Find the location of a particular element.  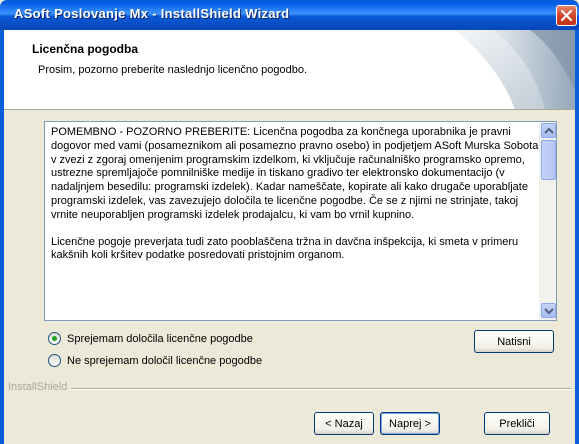

chevron-down-icon is located at coordinates (549, 311).